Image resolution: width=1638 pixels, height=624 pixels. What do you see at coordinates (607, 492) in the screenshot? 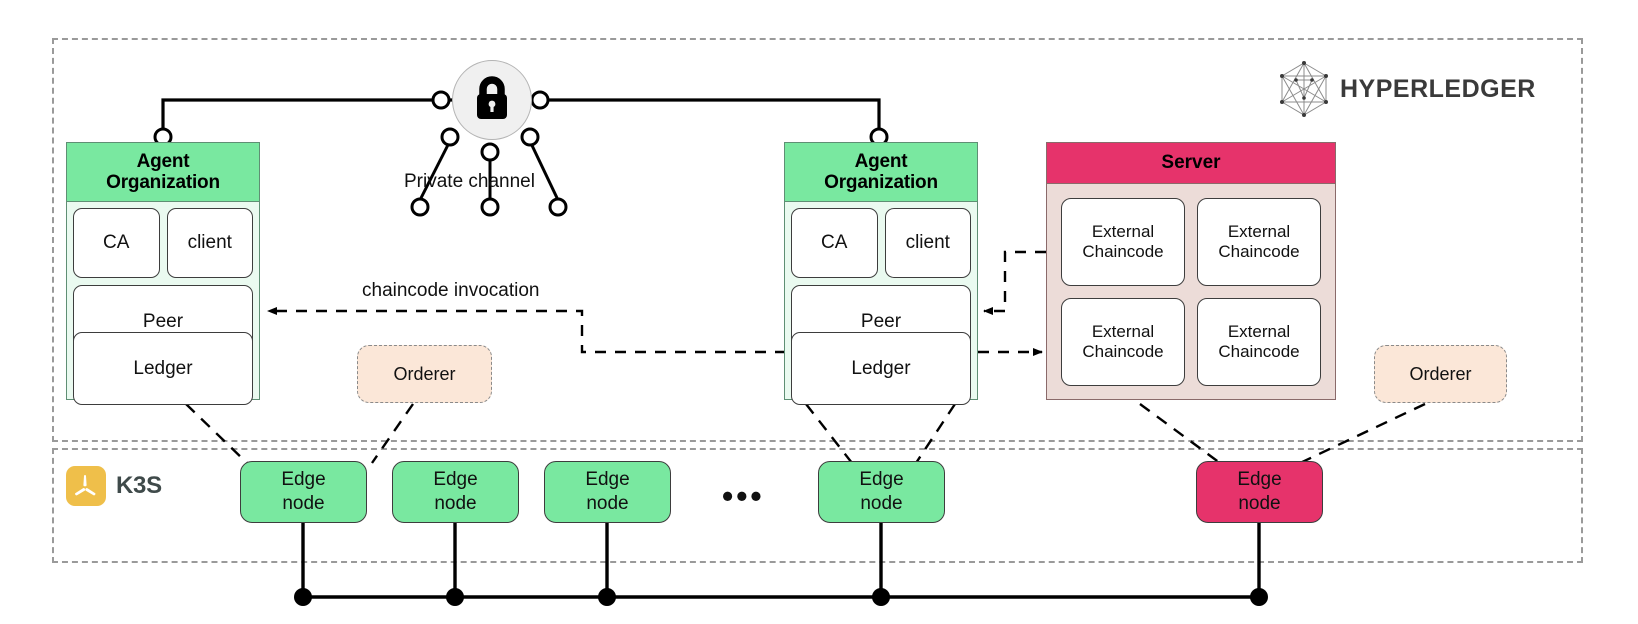
I see `edge-node-3: Edge node` at bounding box center [607, 492].